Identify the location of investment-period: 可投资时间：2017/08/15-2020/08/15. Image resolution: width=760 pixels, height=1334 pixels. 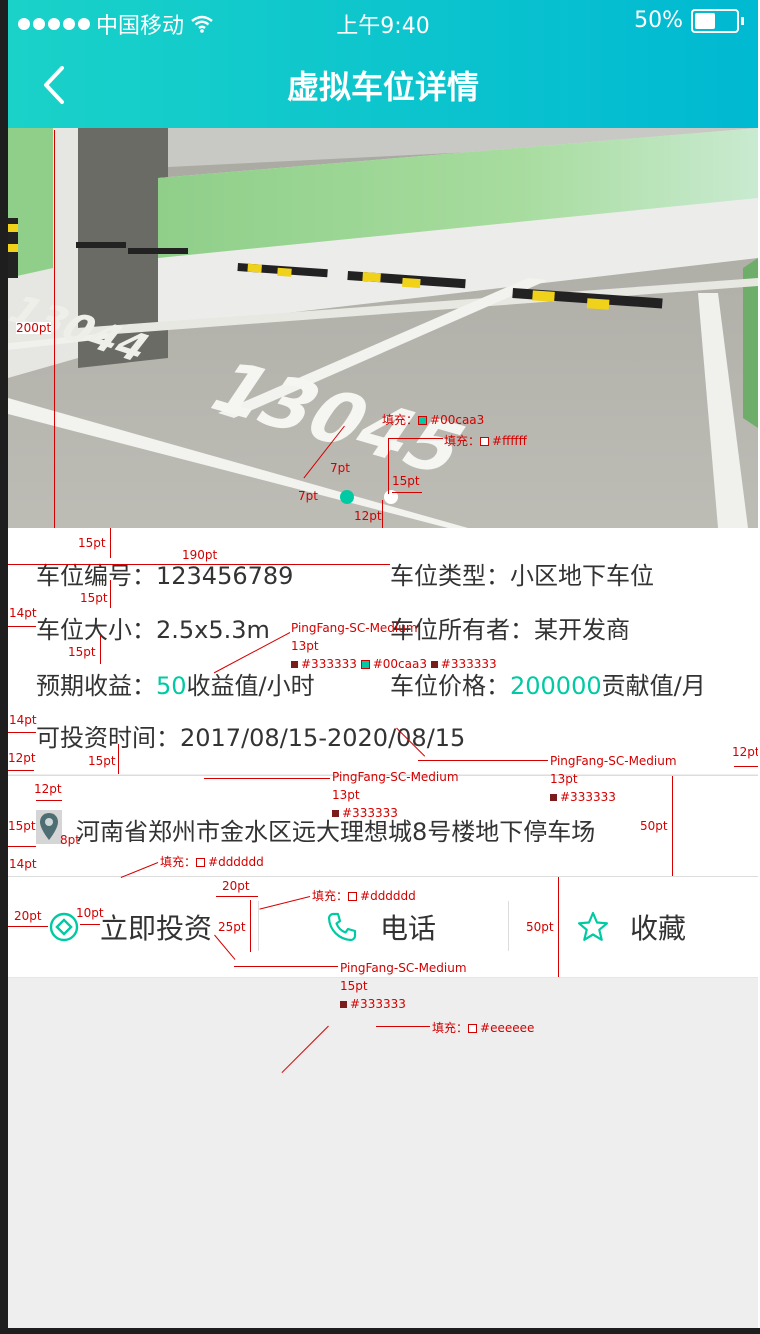
(250, 735).